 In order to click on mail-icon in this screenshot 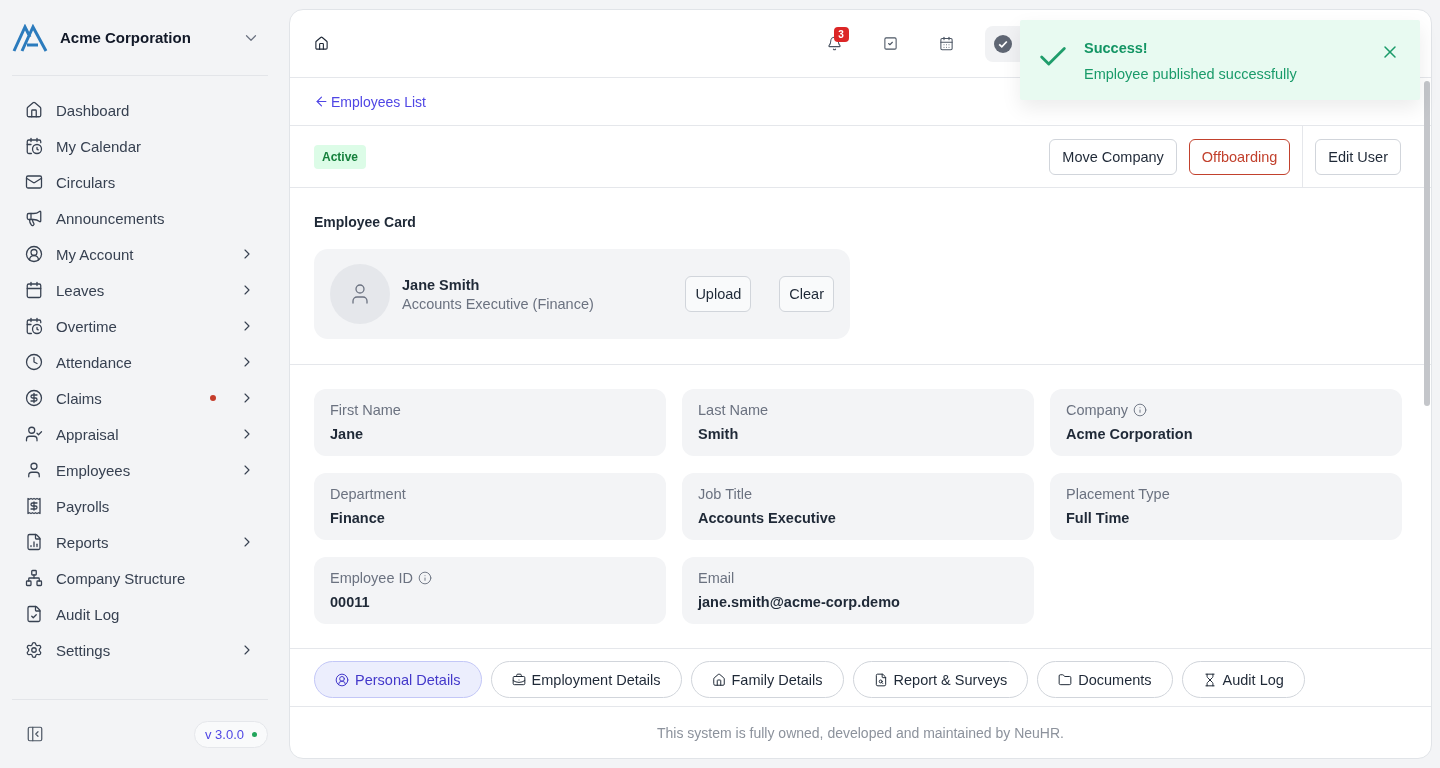, I will do `click(34, 182)`.